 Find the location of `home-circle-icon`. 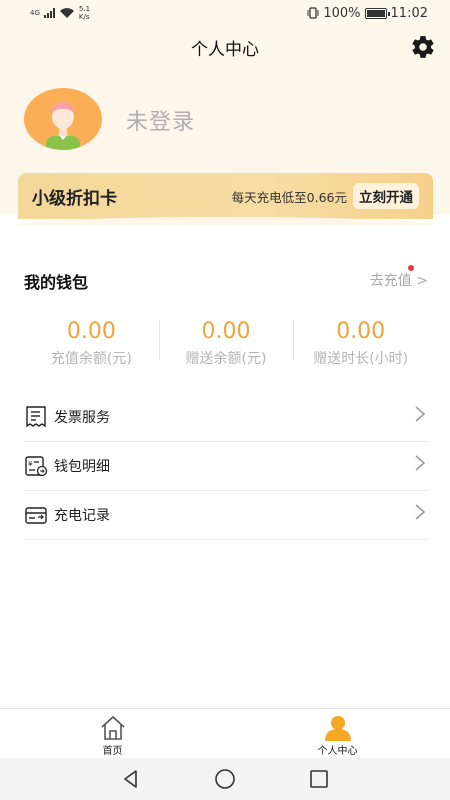

home-circle-icon is located at coordinates (225, 779).